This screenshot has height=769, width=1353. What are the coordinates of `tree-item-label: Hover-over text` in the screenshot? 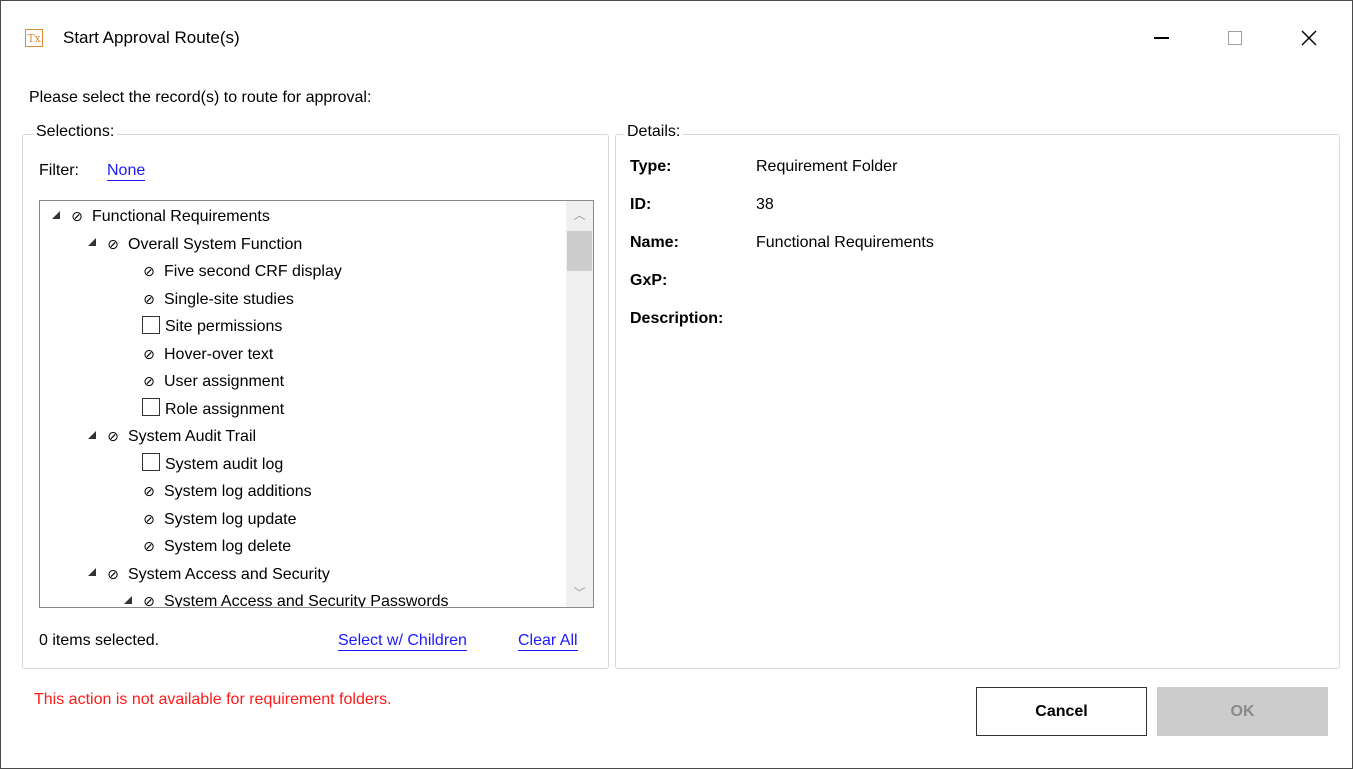 It's located at (219, 354).